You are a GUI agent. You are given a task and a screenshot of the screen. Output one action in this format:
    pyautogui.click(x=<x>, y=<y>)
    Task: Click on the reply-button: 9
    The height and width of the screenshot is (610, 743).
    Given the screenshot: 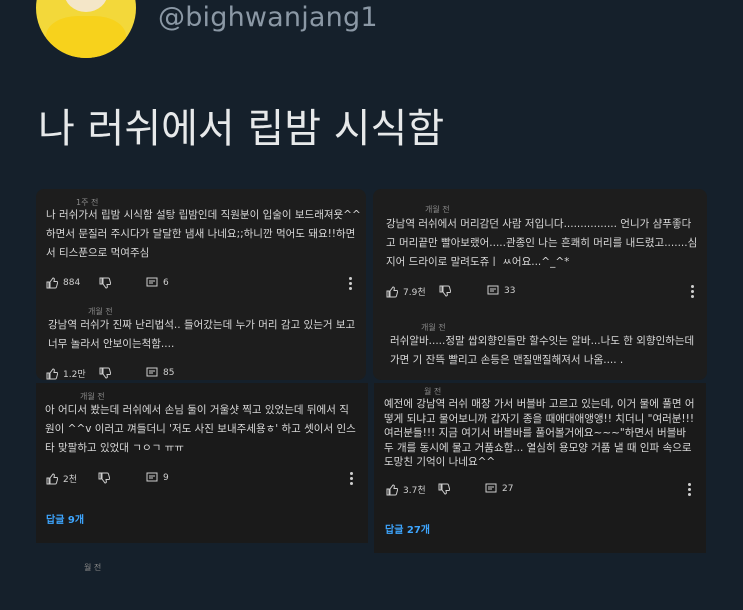 What is the action you would take?
    pyautogui.click(x=157, y=478)
    